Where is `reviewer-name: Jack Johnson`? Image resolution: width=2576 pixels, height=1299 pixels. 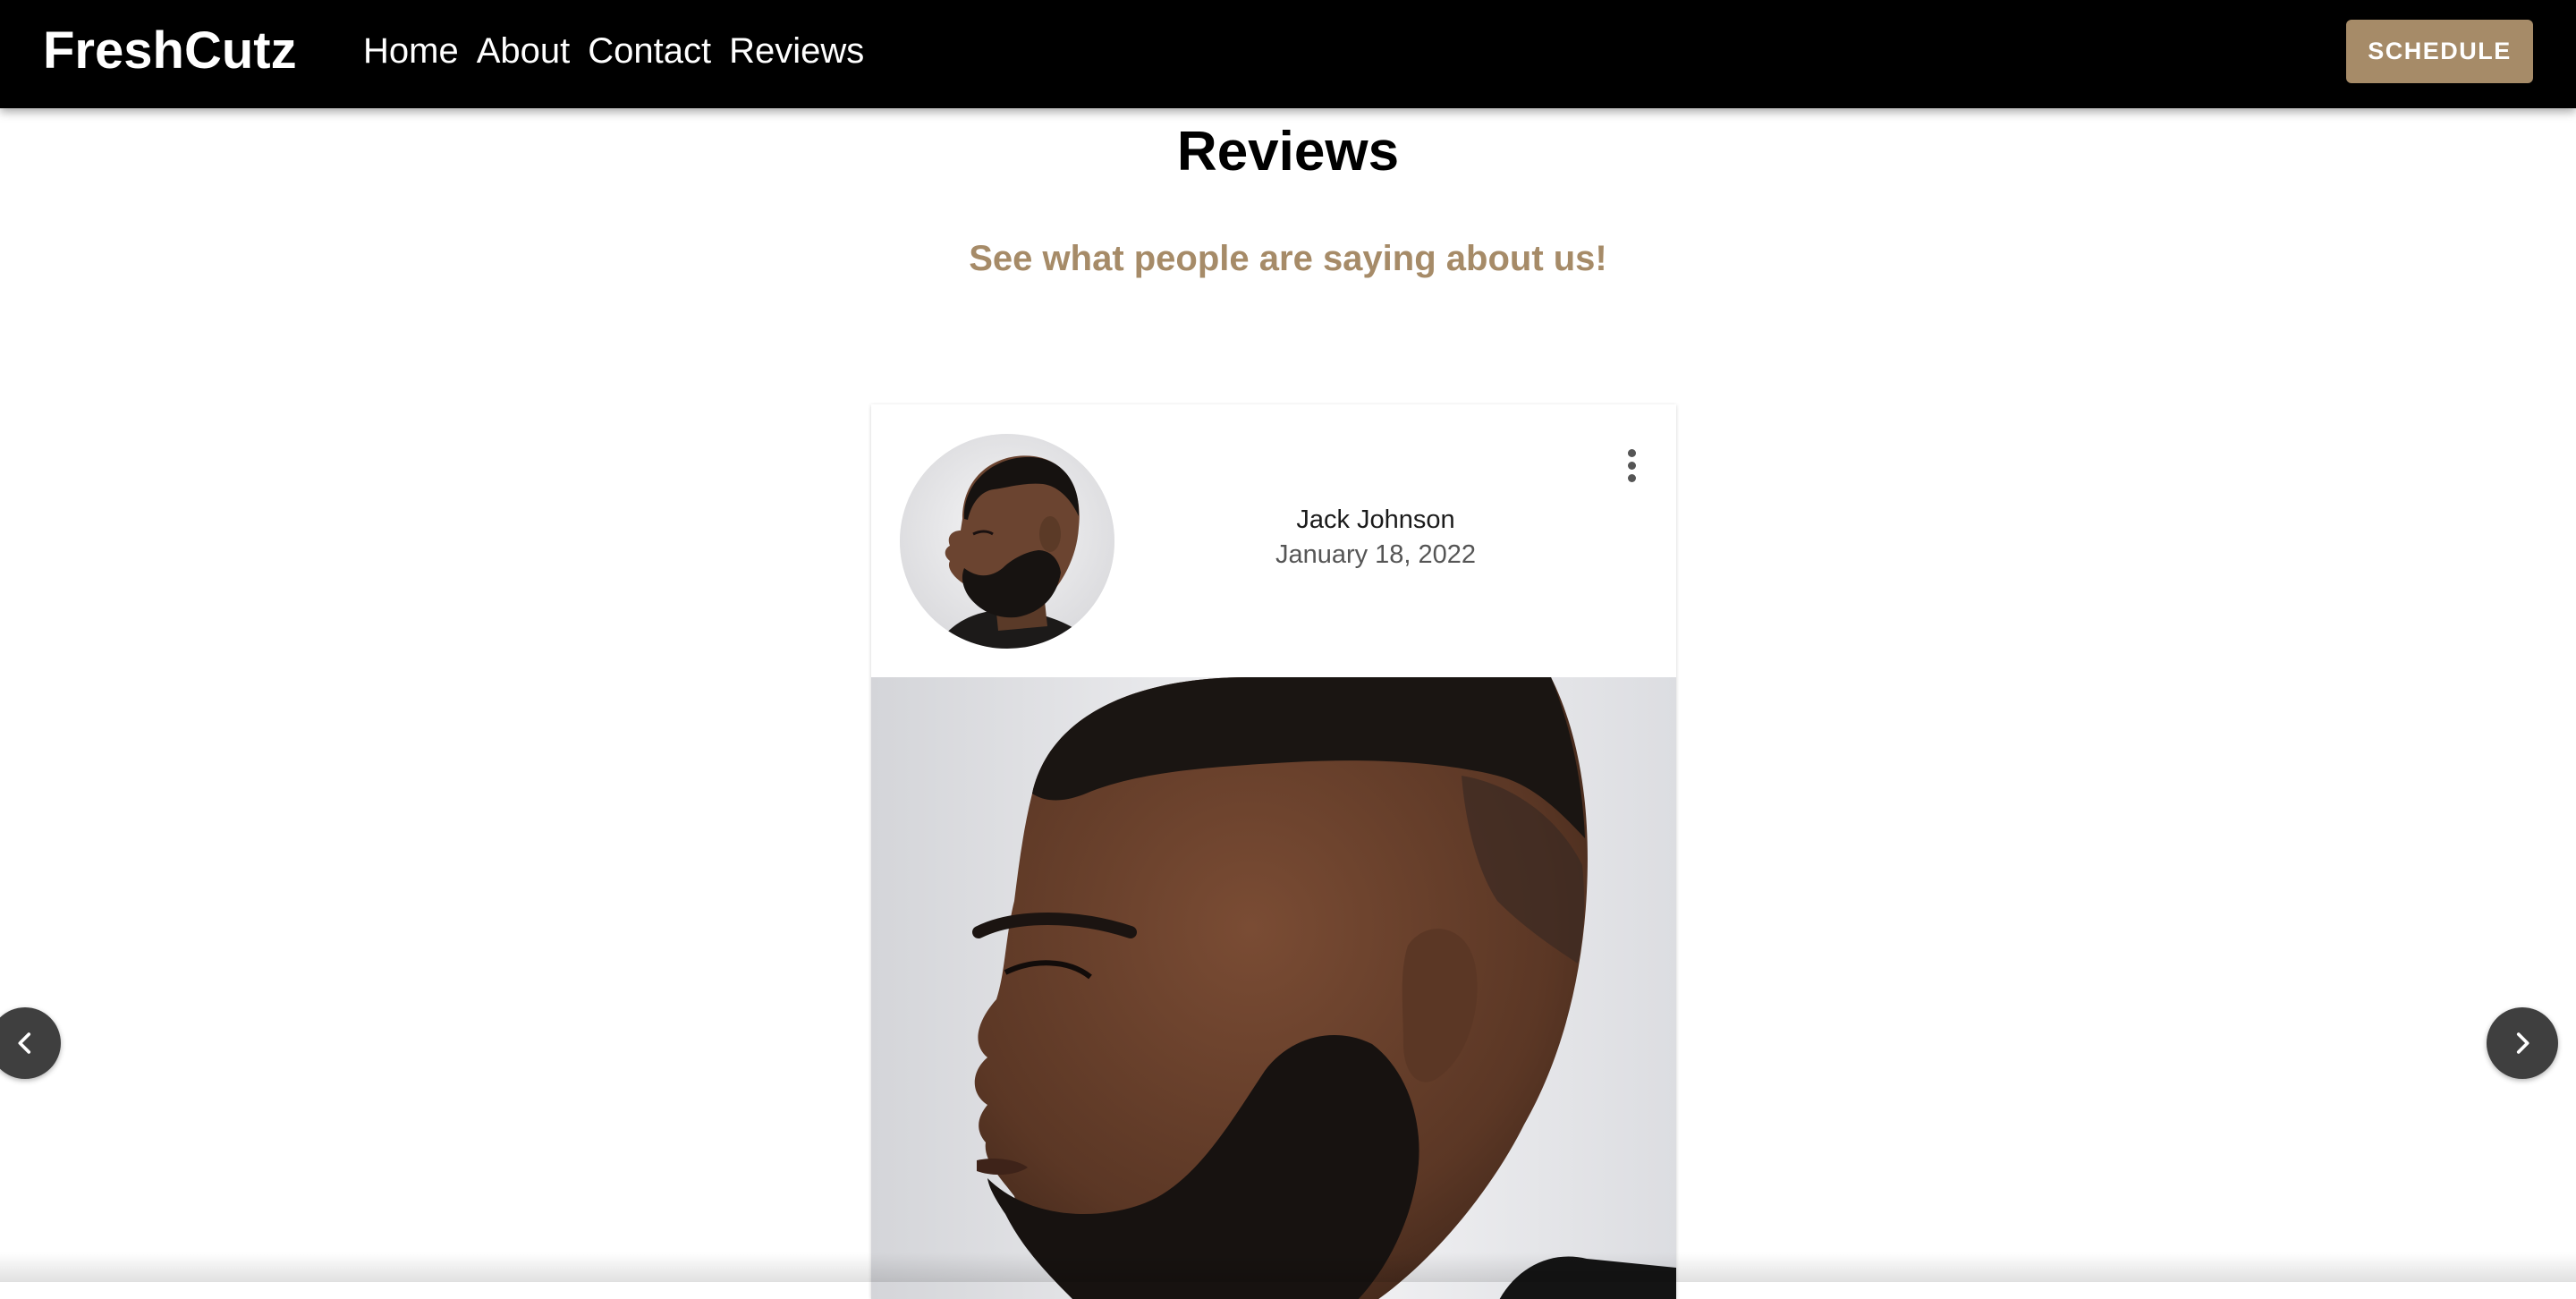
reviewer-name: Jack Johnson is located at coordinates (1375, 519).